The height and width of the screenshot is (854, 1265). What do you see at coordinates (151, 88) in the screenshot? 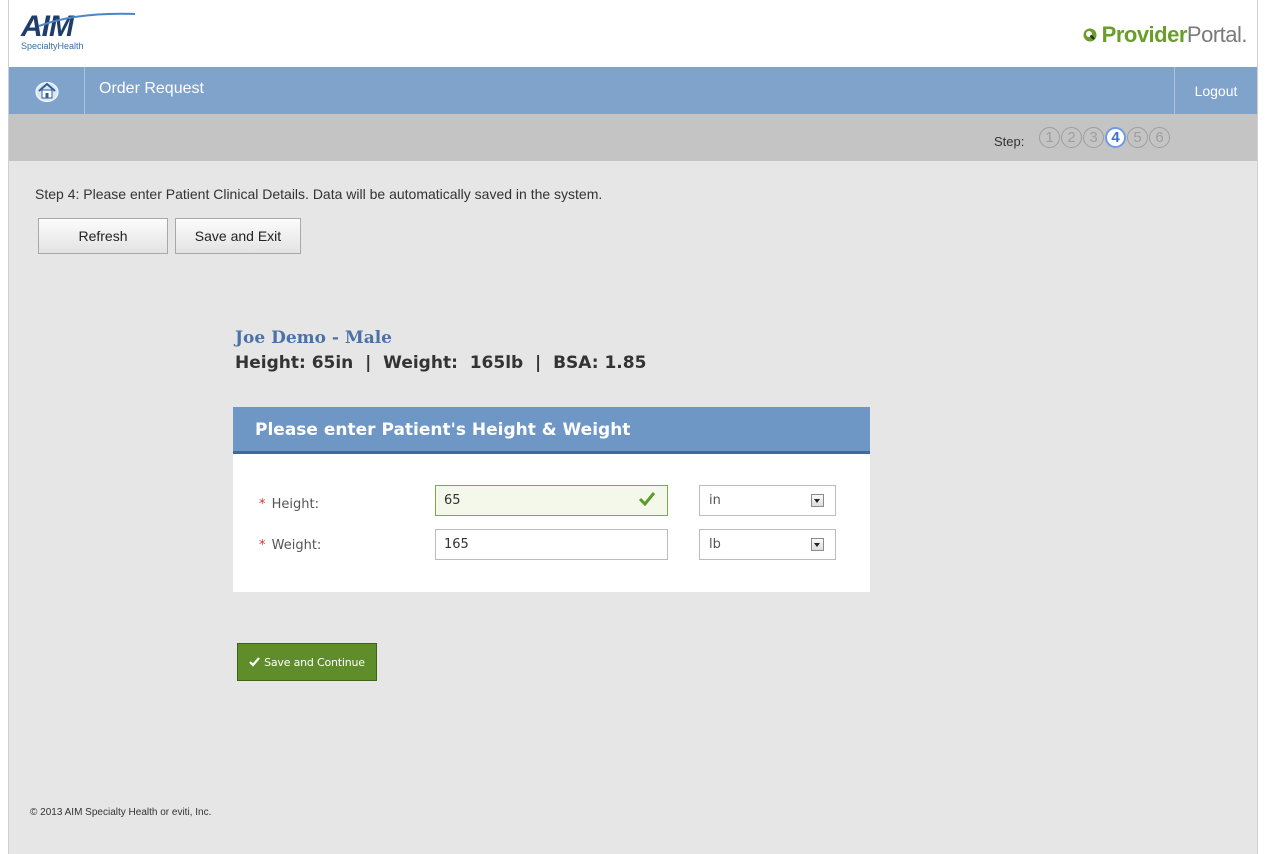
I see `page-title: Order Request` at bounding box center [151, 88].